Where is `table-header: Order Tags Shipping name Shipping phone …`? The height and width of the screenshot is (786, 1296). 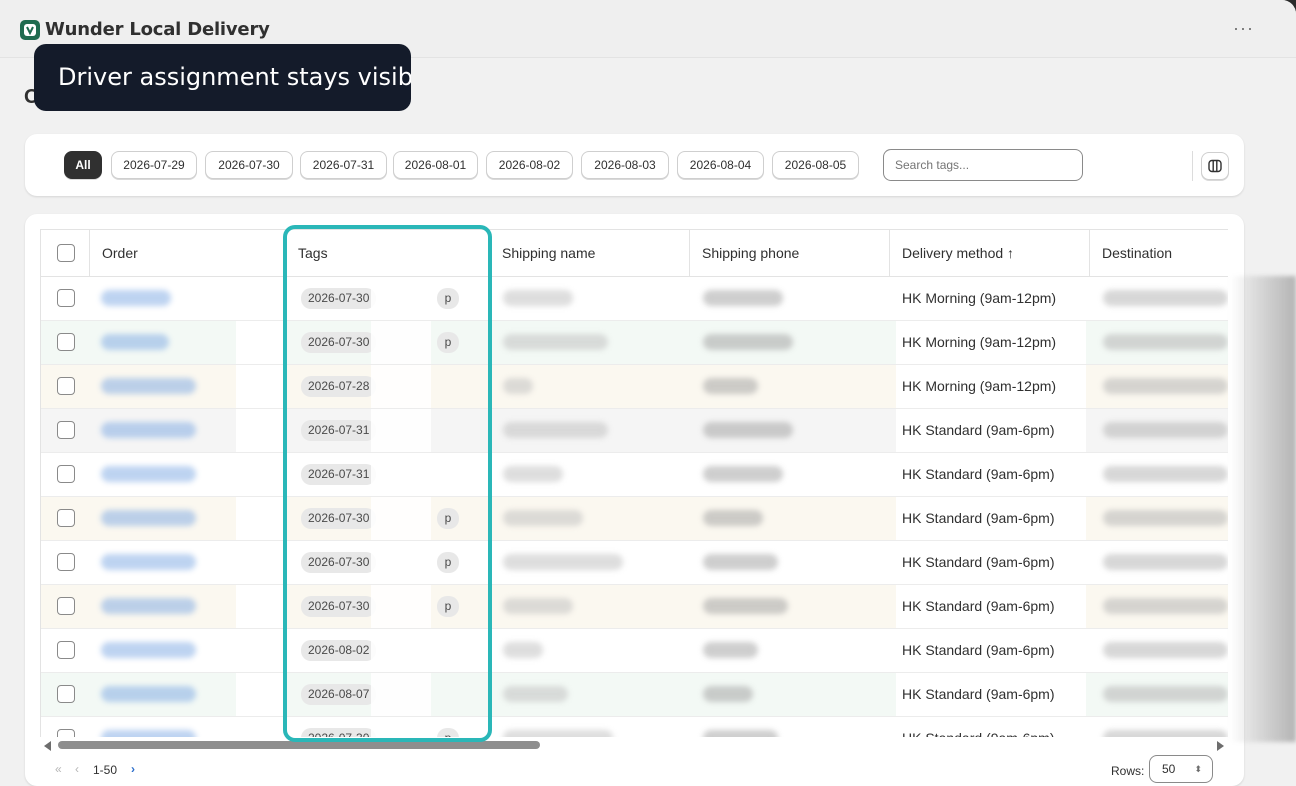 table-header: Order Tags Shipping name Shipping phone … is located at coordinates (634, 253).